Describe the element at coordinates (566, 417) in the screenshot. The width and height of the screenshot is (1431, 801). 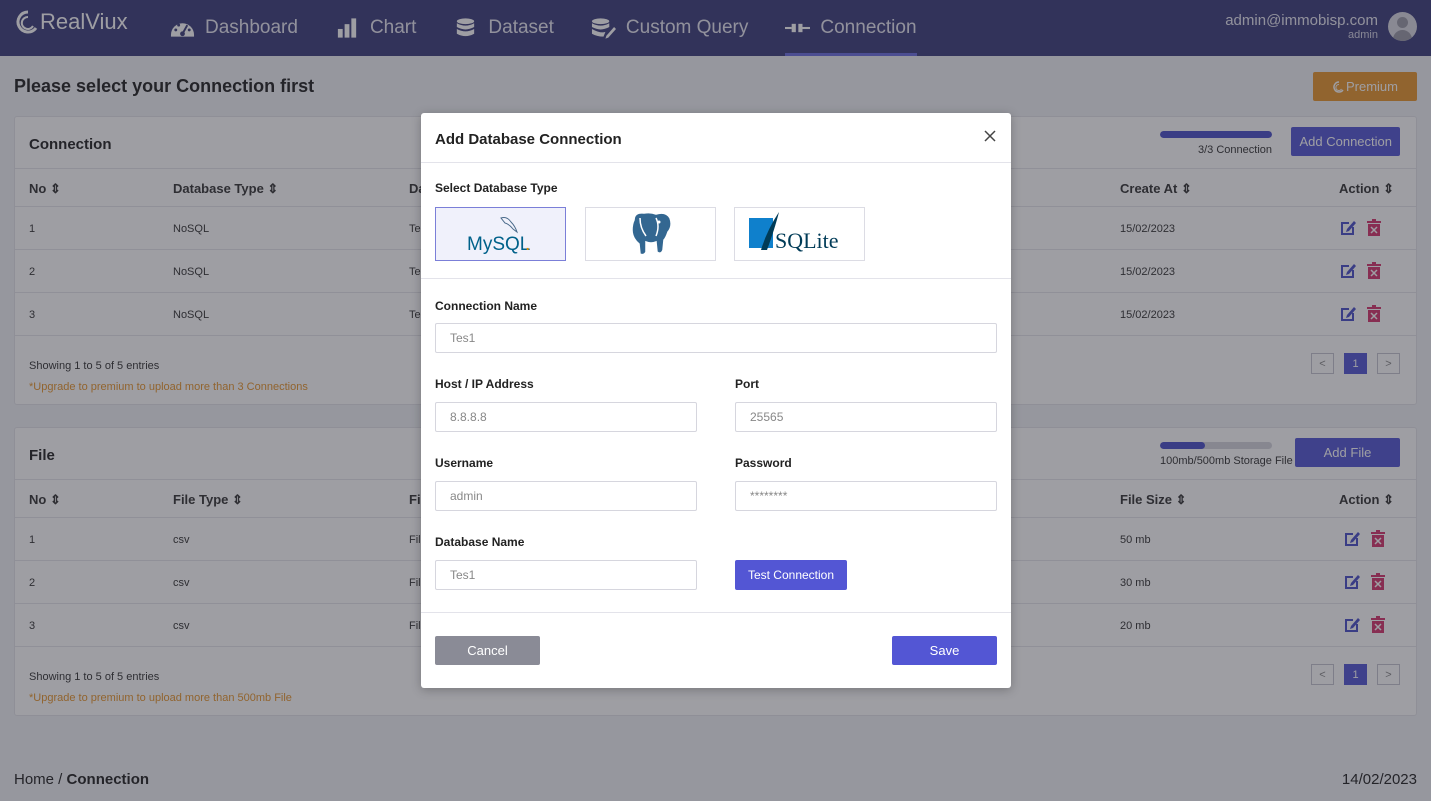
I see `host-field: 8.8.8.8` at that location.